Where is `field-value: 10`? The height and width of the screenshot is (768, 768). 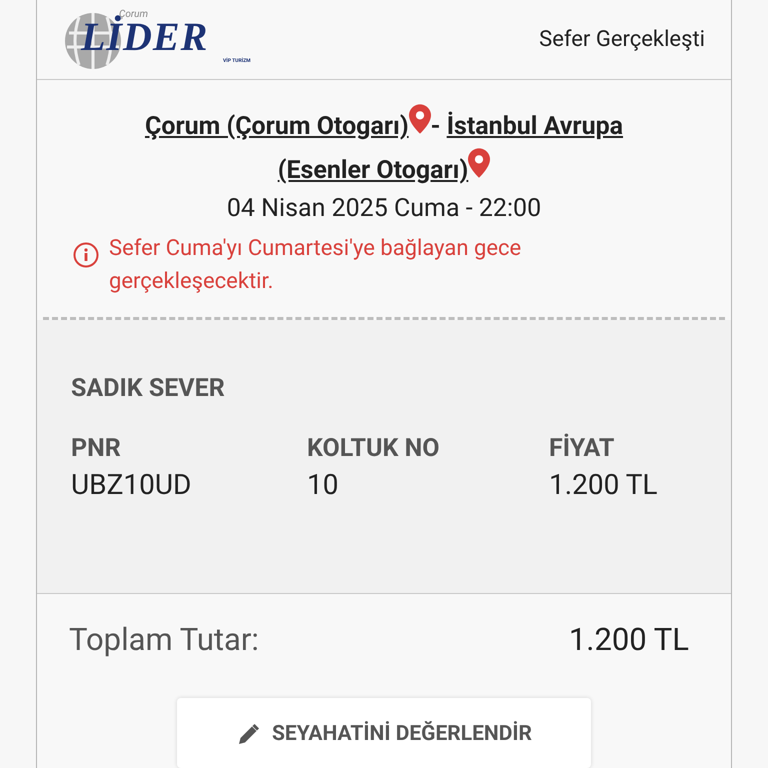 field-value: 10 is located at coordinates (322, 484).